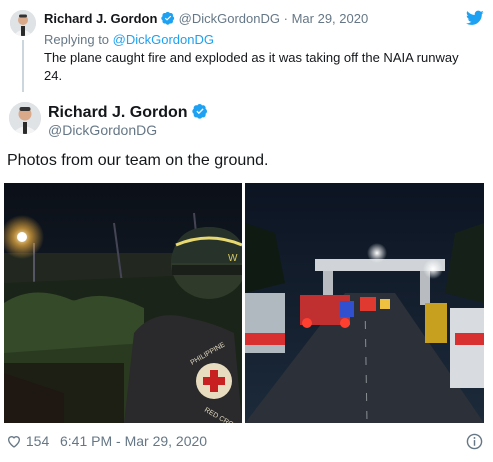 This screenshot has height=462, width=493. What do you see at coordinates (138, 160) in the screenshot?
I see `main-tweet-text: Photos from our team on the ground.` at bounding box center [138, 160].